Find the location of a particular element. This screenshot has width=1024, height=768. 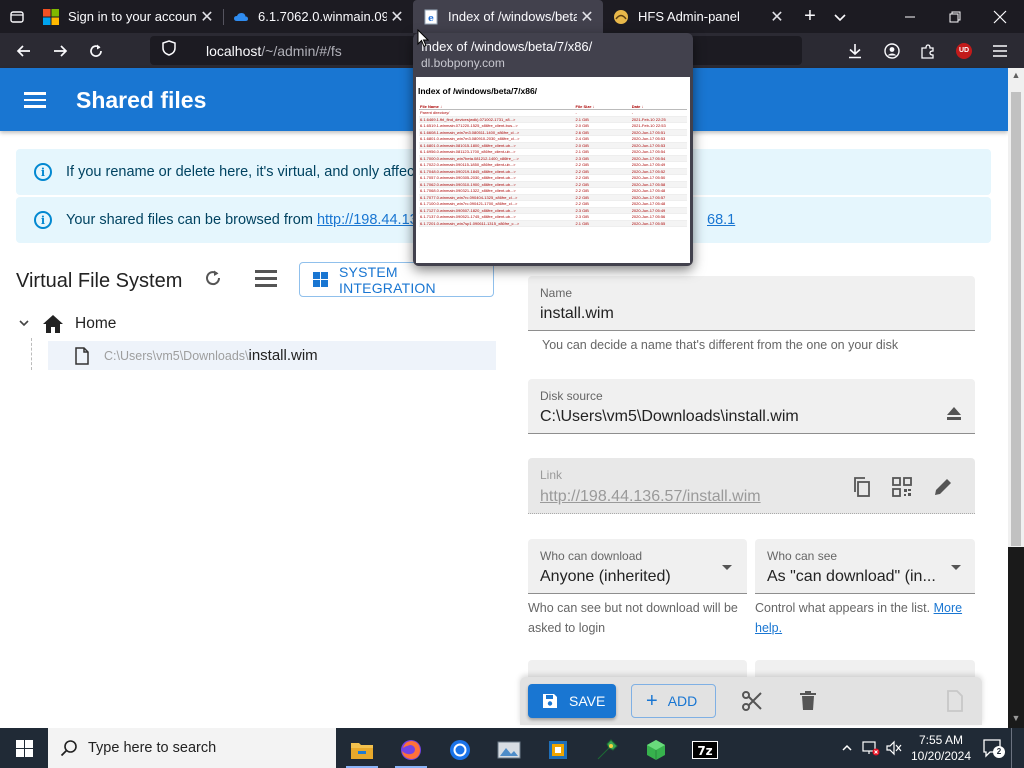

system-clock: 7:55 AM 10/20/2024 is located at coordinates (941, 748).